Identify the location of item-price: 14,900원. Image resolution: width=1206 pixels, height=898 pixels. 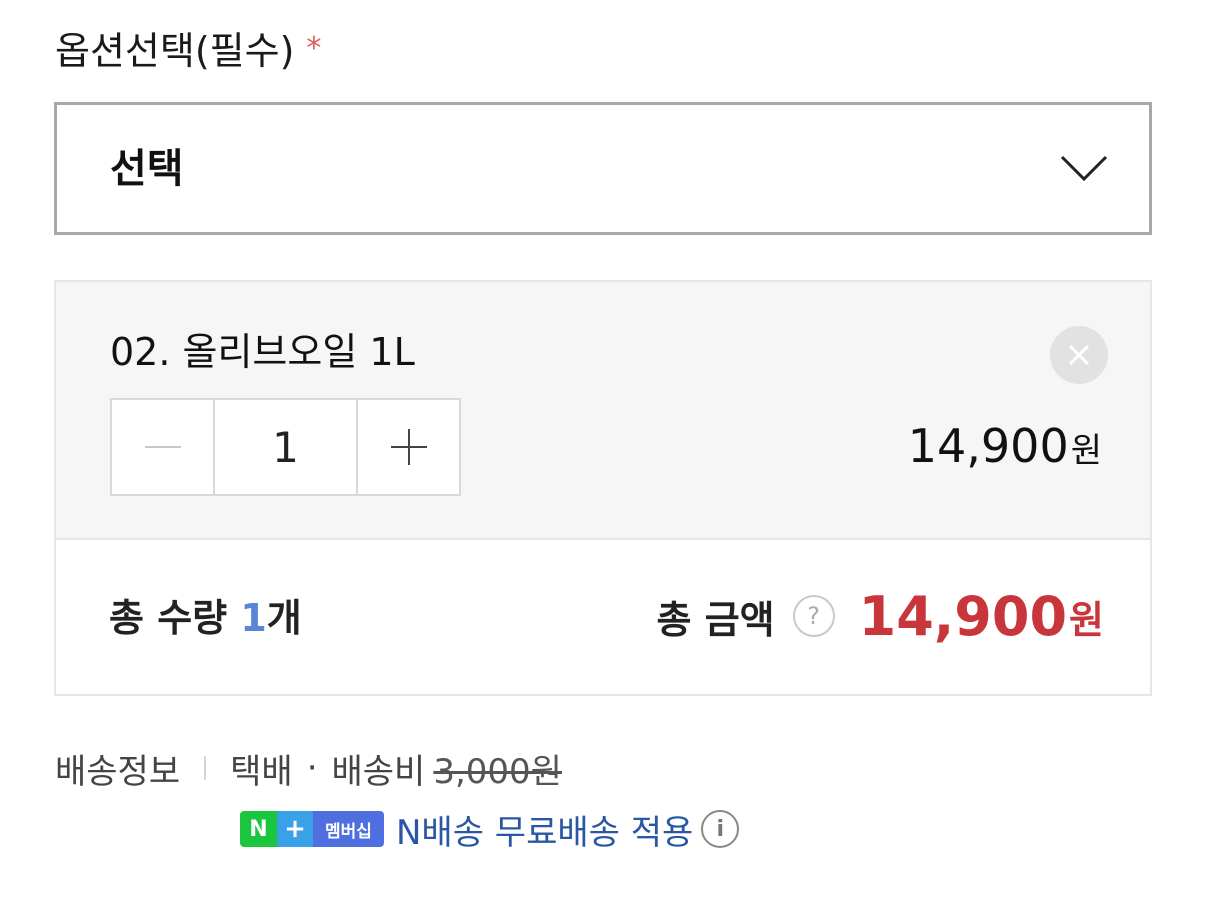
(1005, 448).